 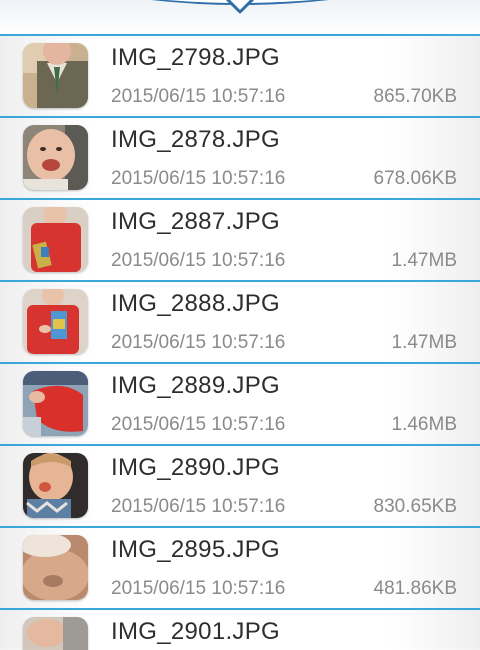 What do you see at coordinates (415, 178) in the screenshot?
I see `file-size: 678.06KB` at bounding box center [415, 178].